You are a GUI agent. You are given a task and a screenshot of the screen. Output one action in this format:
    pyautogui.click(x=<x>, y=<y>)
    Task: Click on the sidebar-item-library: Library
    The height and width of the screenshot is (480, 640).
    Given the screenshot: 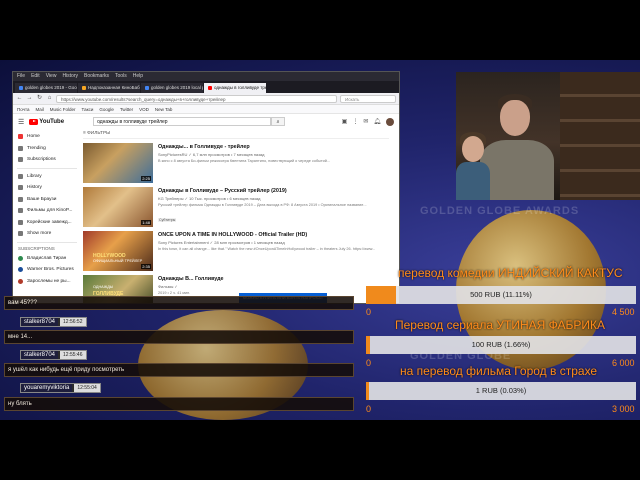 What is the action you would take?
    pyautogui.click(x=47, y=177)
    